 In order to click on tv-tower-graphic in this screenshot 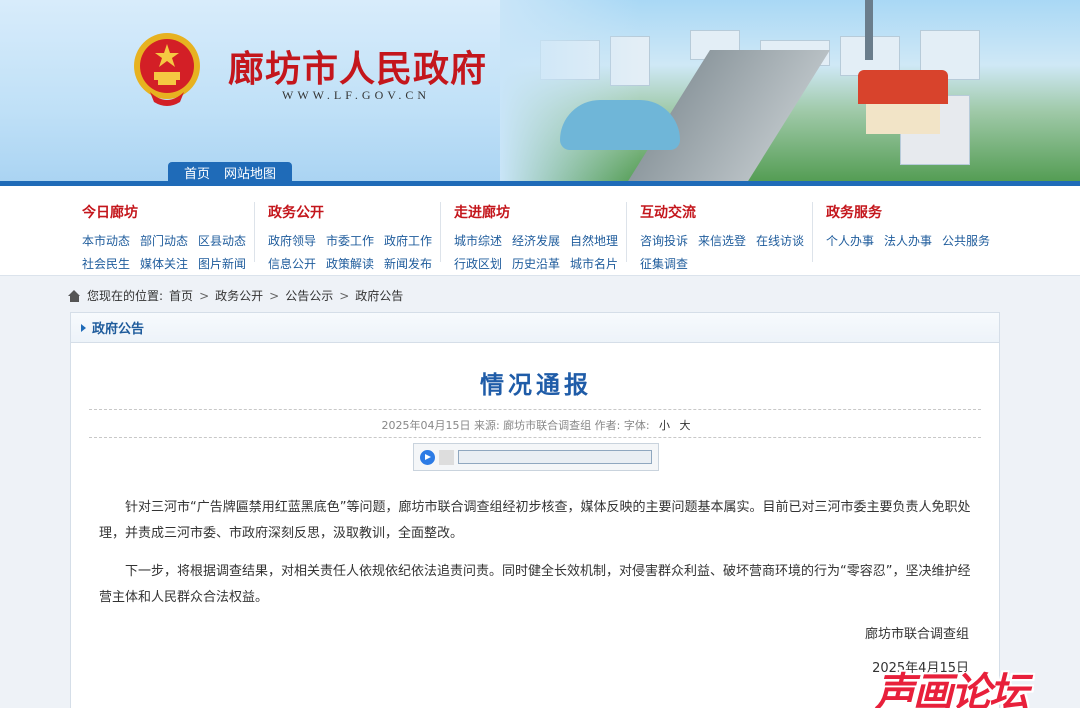, I will do `click(869, 30)`.